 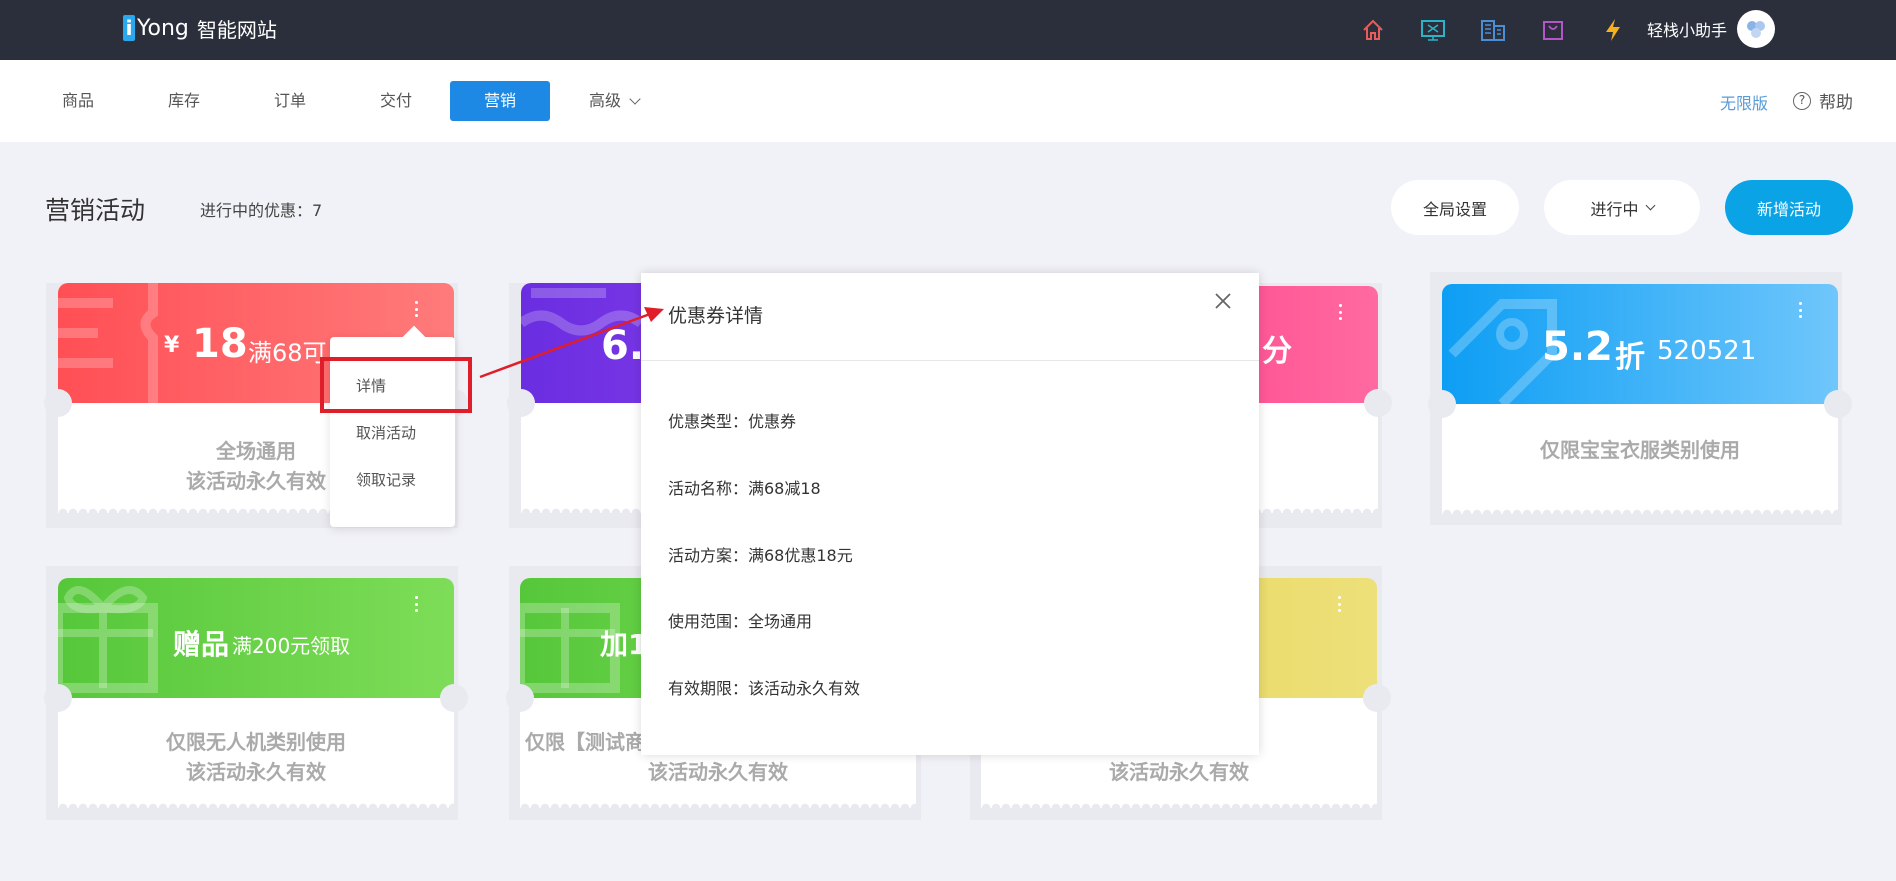 What do you see at coordinates (1613, 30) in the screenshot?
I see `lightning-icon` at bounding box center [1613, 30].